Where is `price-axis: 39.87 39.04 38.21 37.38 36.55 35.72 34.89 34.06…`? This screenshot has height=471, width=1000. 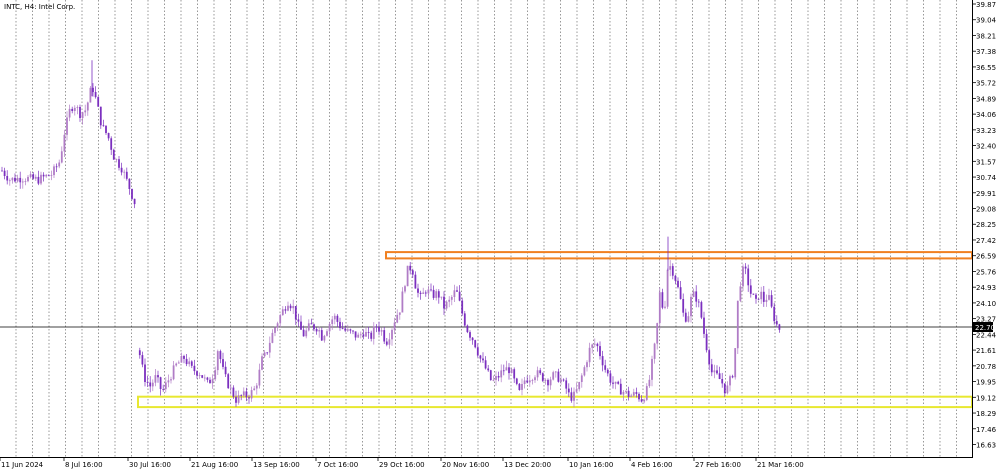 price-axis: 39.87 39.04 38.21 37.38 36.55 35.72 34.89 34.06… is located at coordinates (984, 225).